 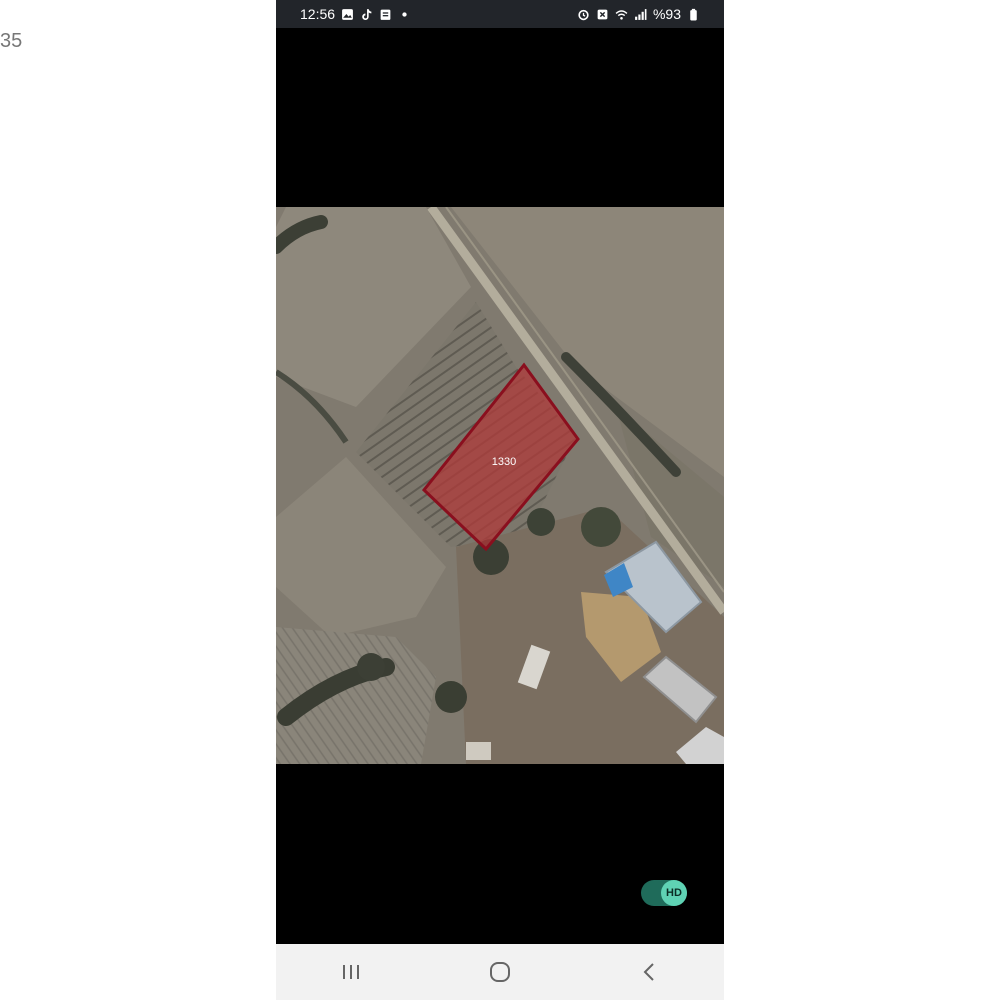 I want to click on battery-icon, so click(x=693, y=14).